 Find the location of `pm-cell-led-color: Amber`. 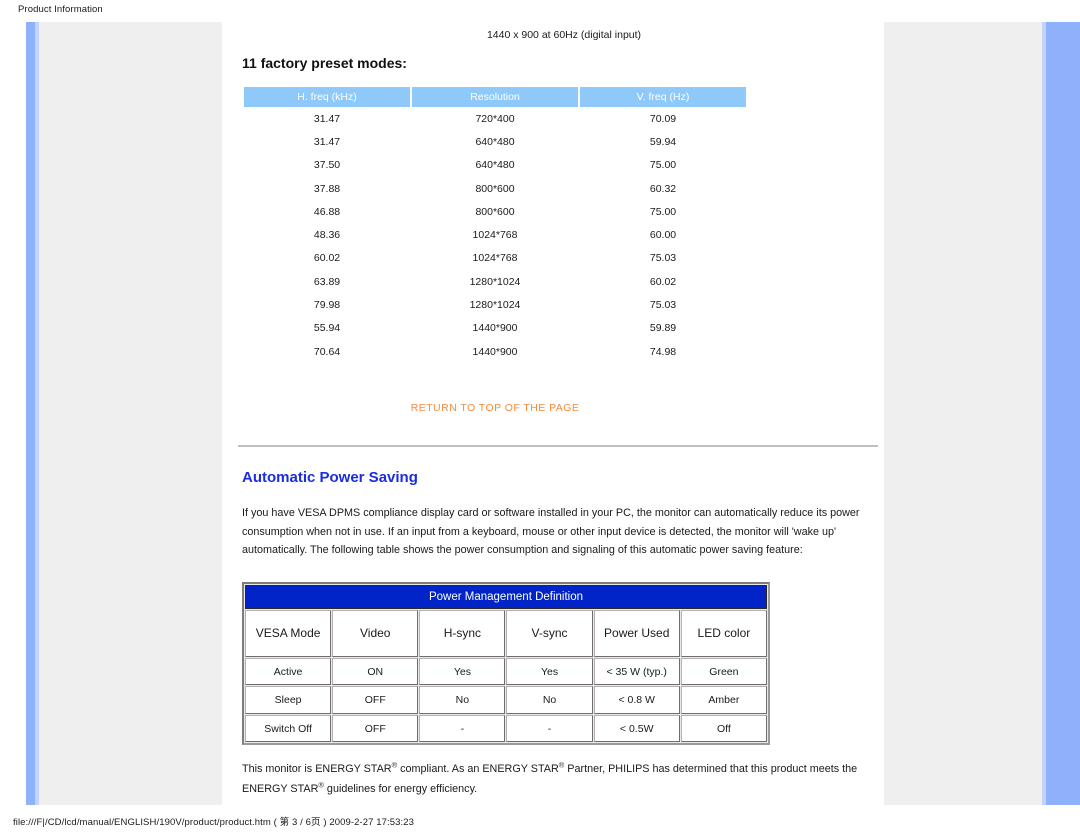

pm-cell-led-color: Amber is located at coordinates (723, 700).